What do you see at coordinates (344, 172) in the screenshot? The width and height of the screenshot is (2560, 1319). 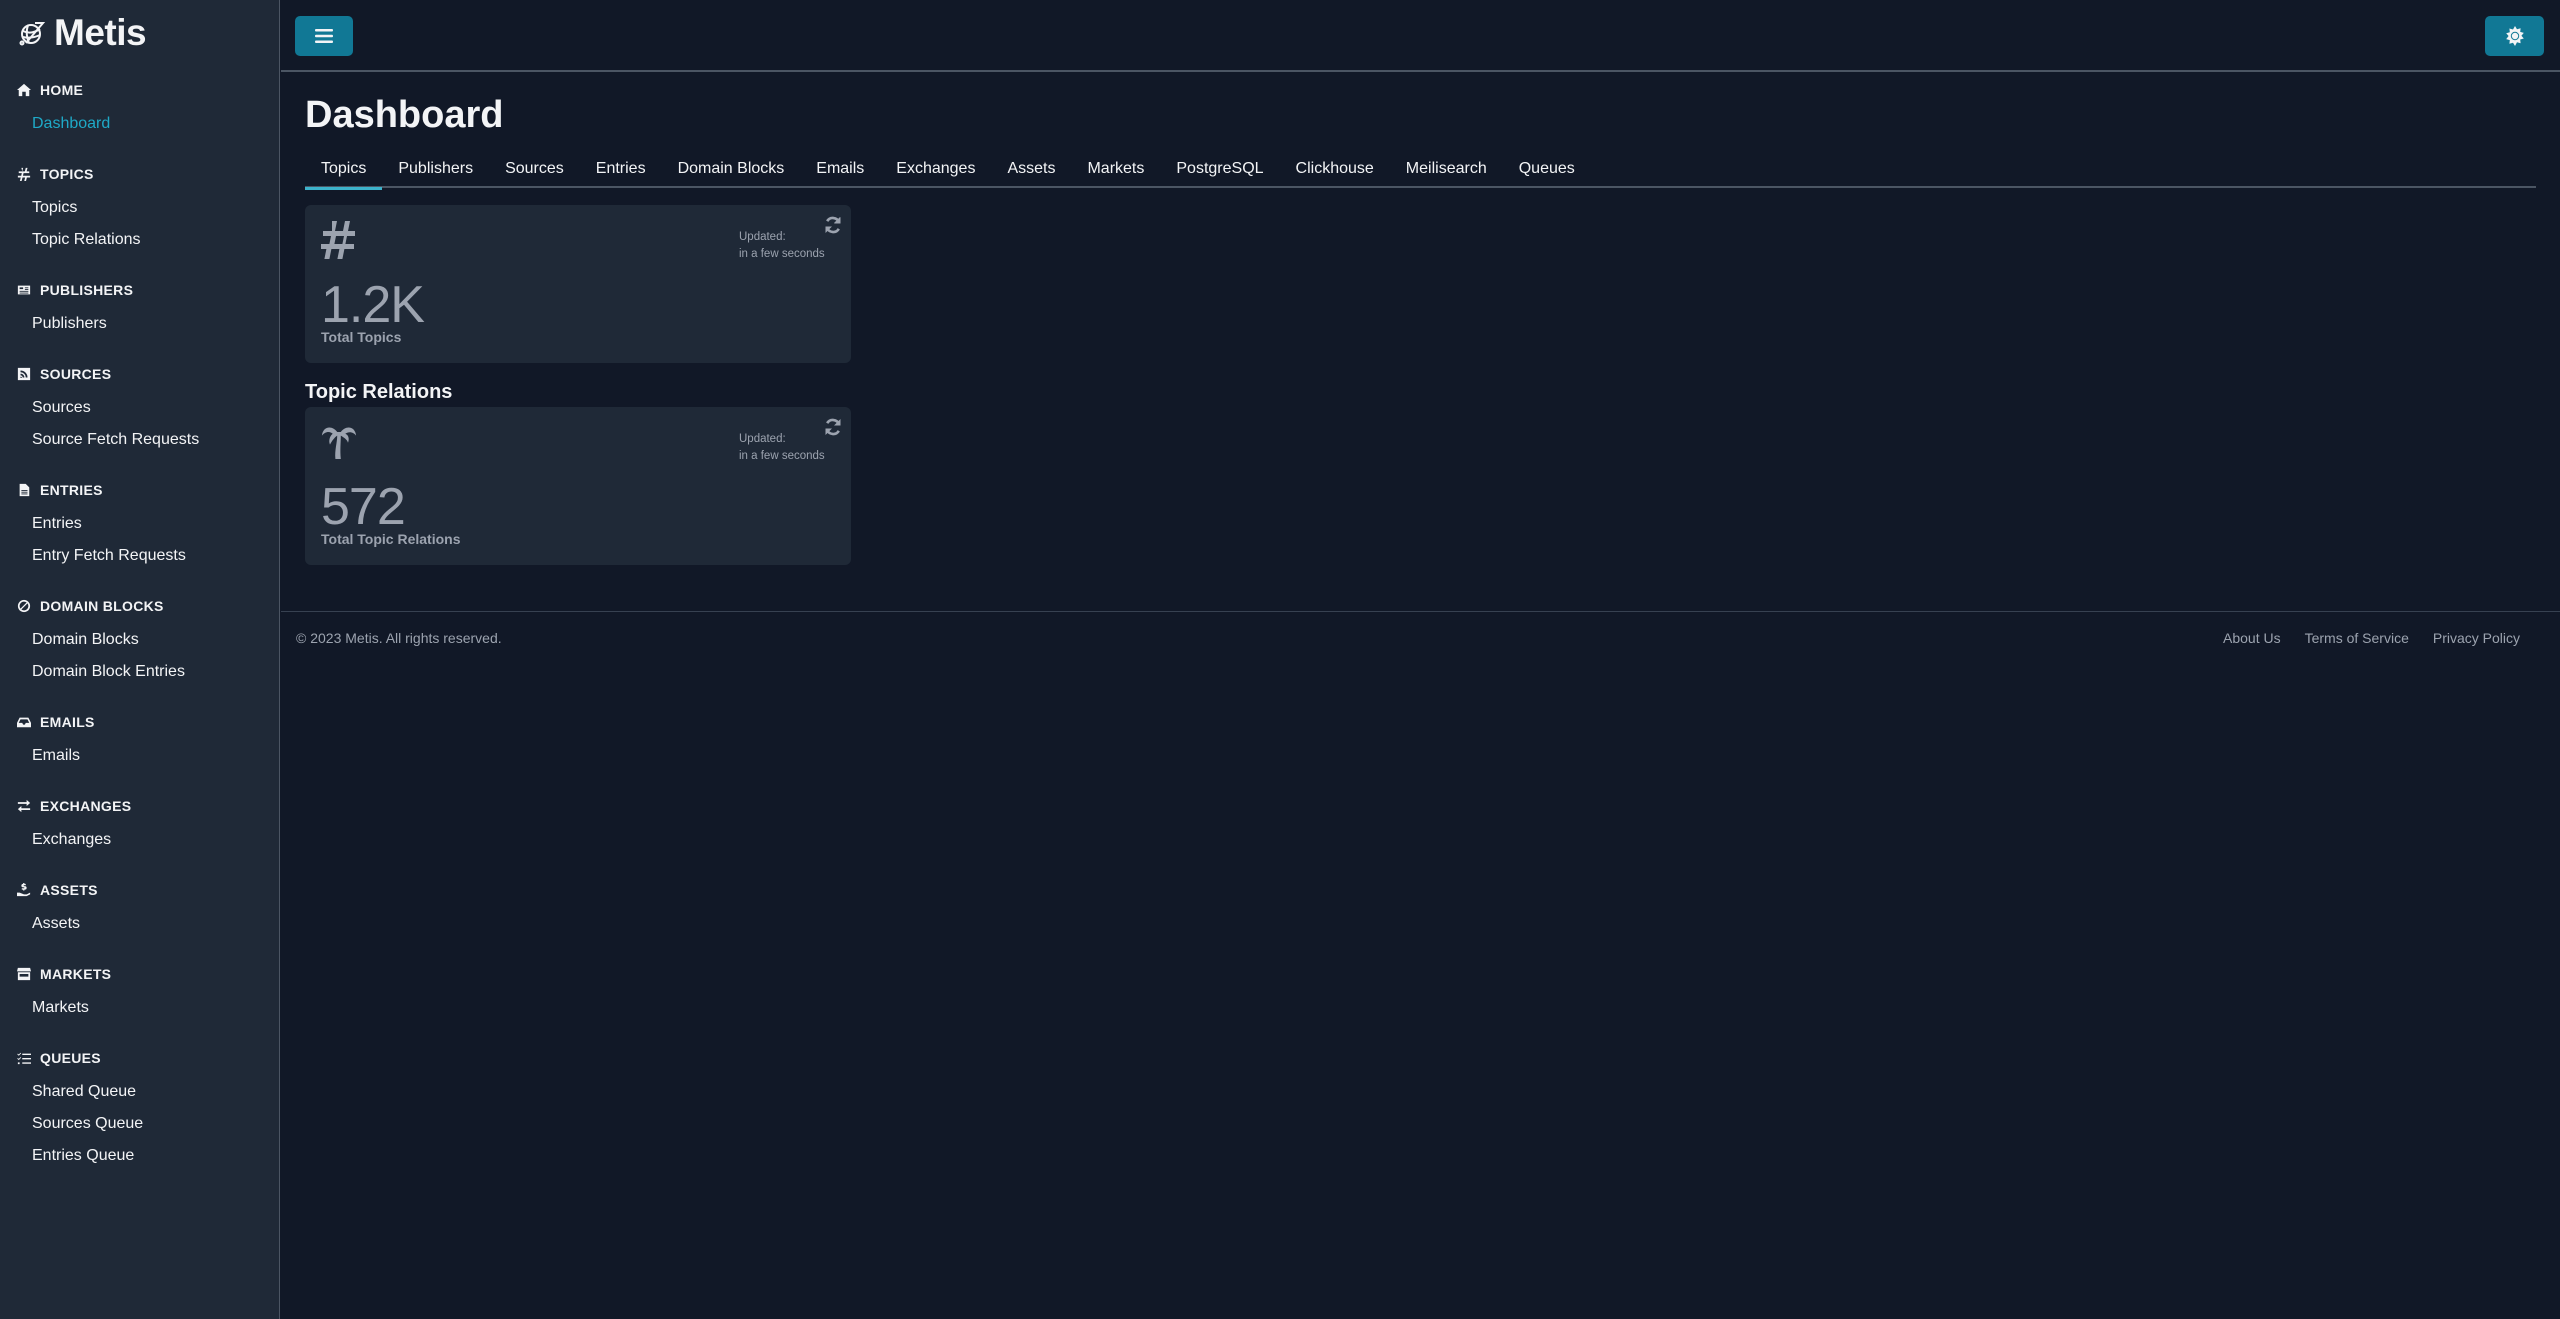 I see `tab-topics: Topics` at bounding box center [344, 172].